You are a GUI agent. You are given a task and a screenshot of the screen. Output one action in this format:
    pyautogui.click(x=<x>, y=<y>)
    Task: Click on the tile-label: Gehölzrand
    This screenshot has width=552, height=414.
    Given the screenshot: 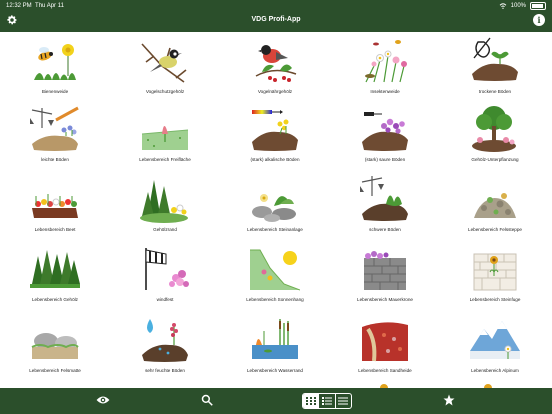 What is the action you would take?
    pyautogui.click(x=165, y=229)
    